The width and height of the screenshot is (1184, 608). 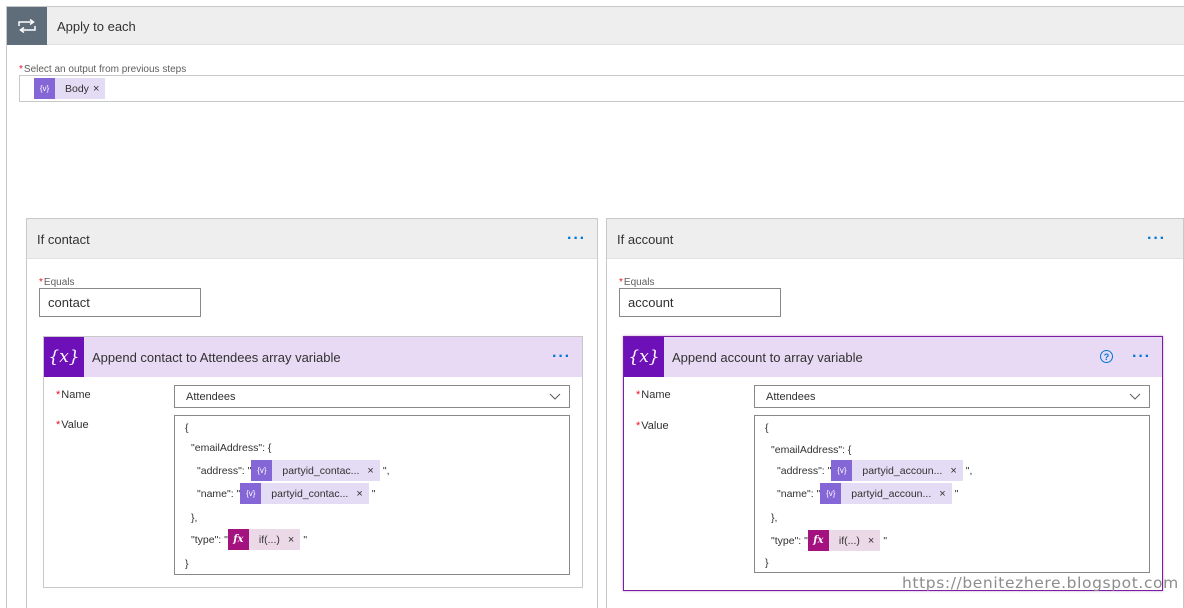 What do you see at coordinates (63, 239) in the screenshot?
I see `branch-title: If contact` at bounding box center [63, 239].